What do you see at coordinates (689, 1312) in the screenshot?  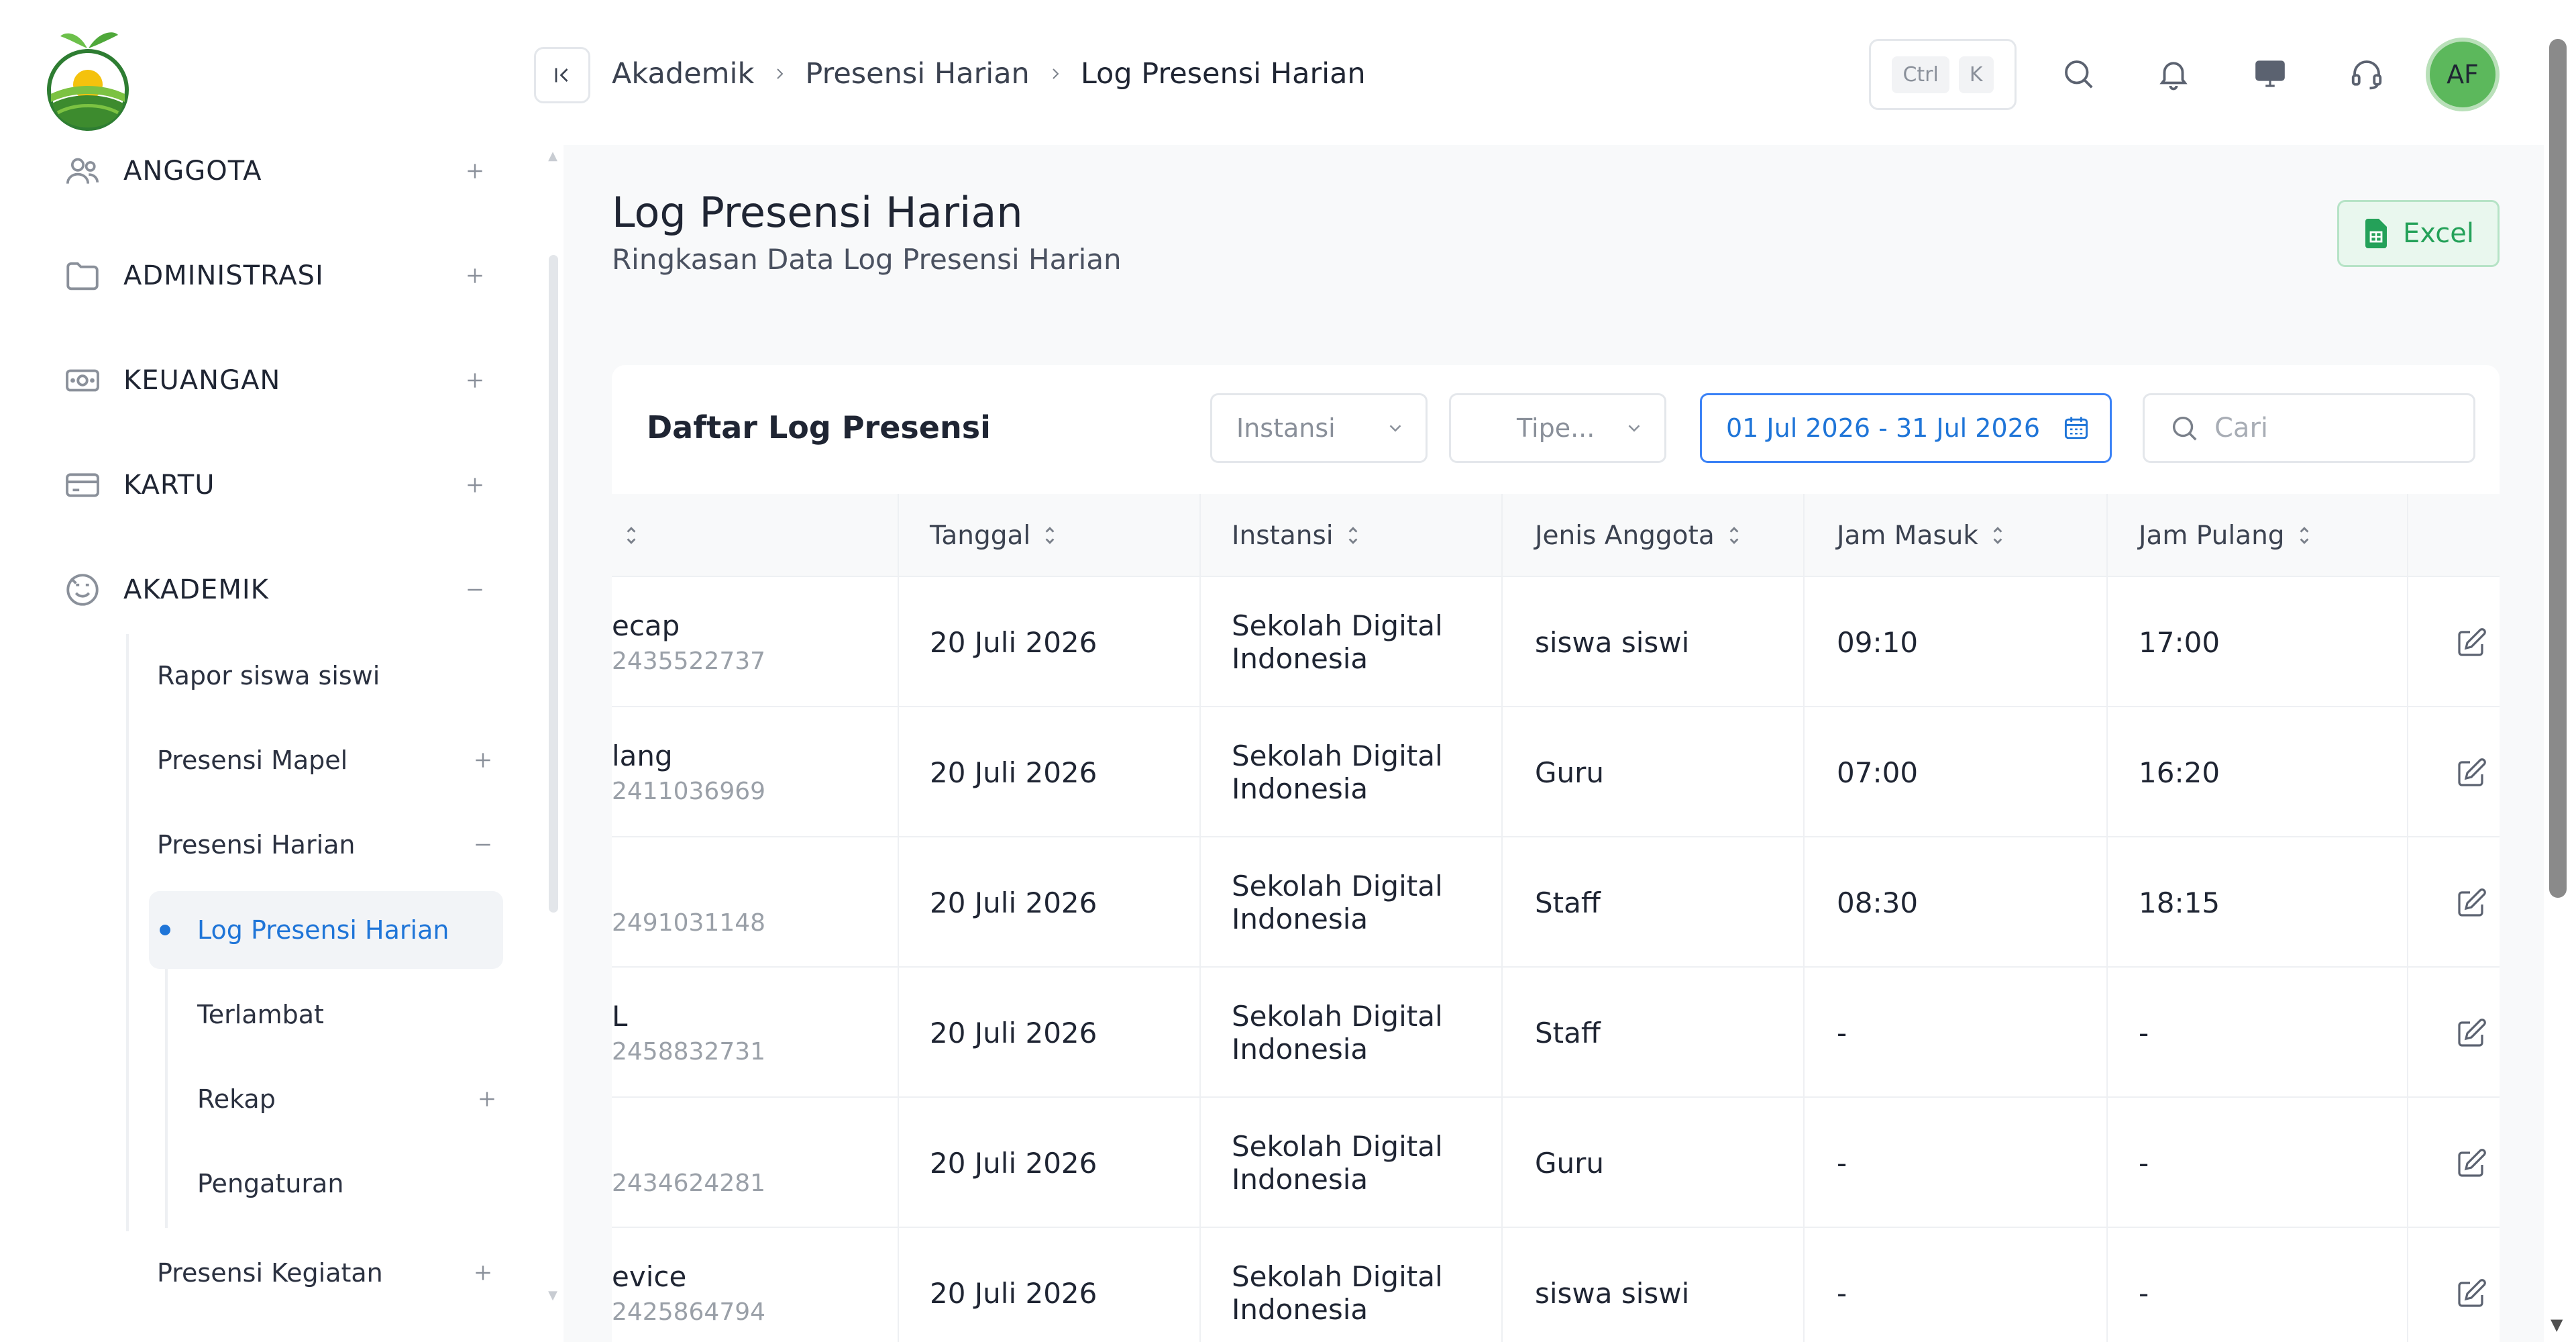 I see `member-id: 2425864794` at bounding box center [689, 1312].